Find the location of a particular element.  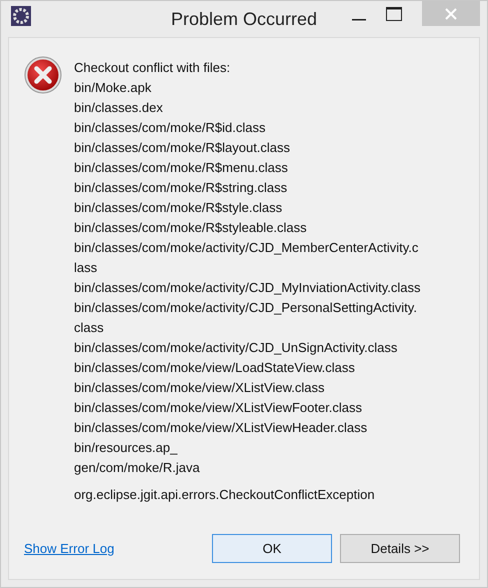

file-path: bin/classes/com/moke/activity/CJD_PersonalSettingActivity. is located at coordinates (246, 308).